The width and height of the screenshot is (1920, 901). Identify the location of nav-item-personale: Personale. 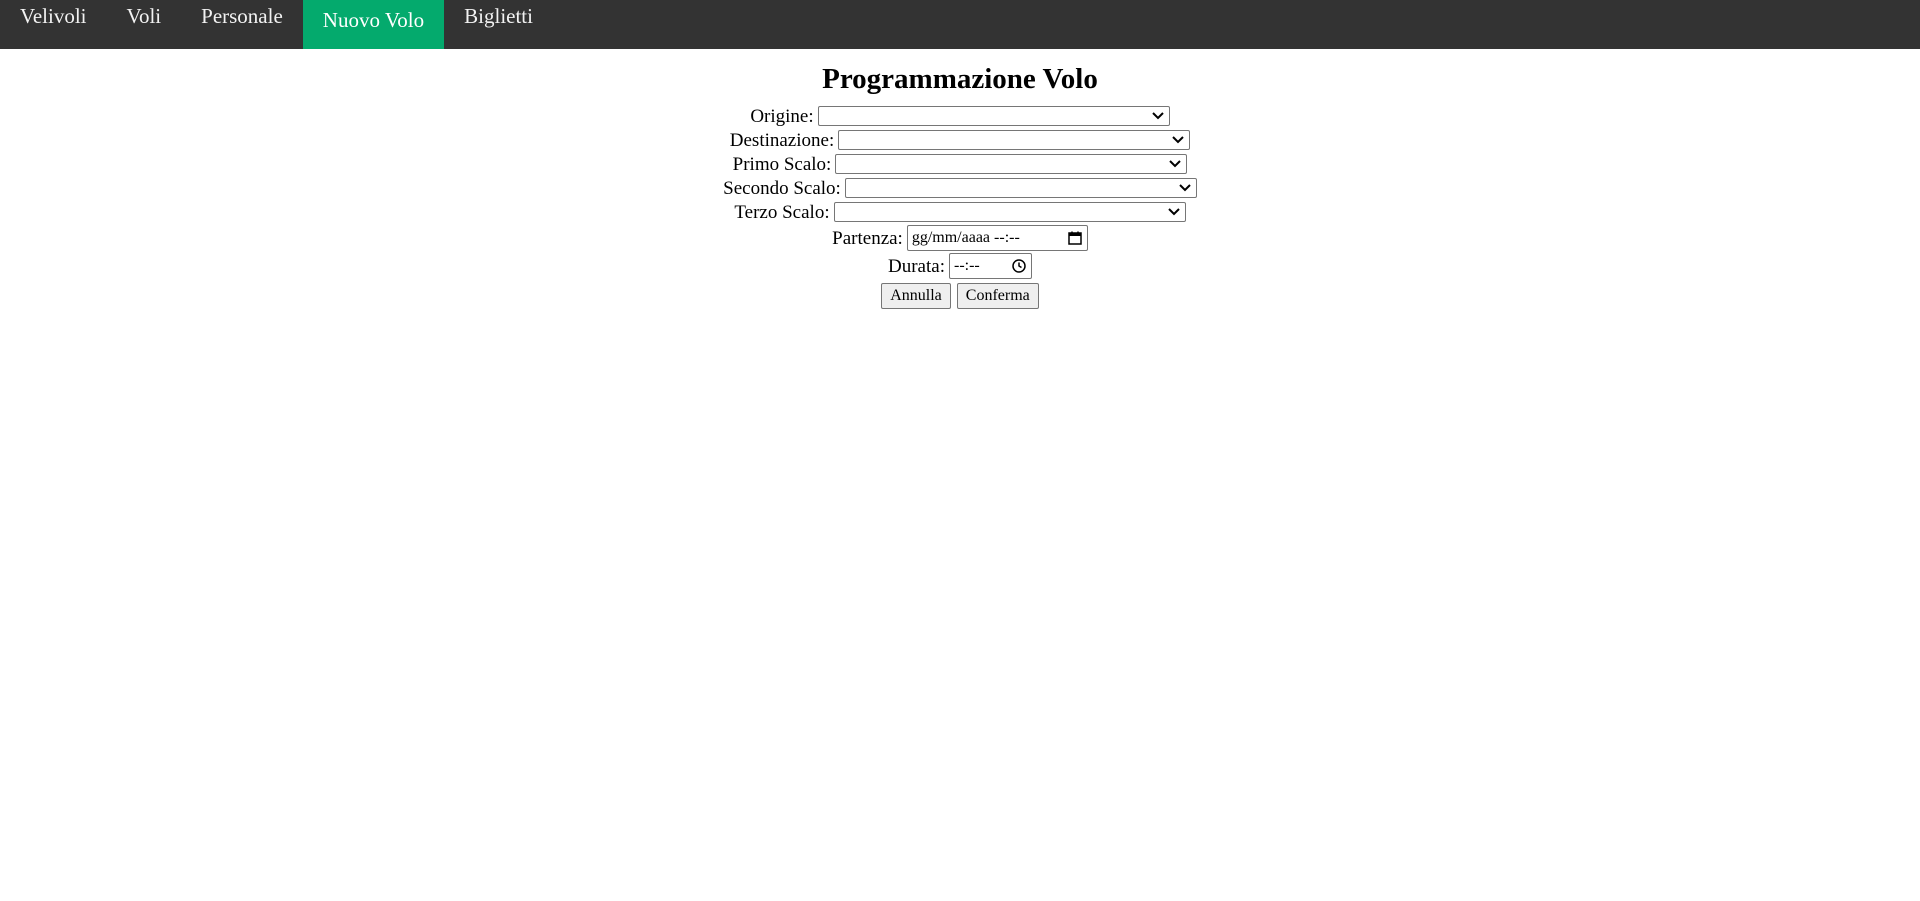
(242, 20).